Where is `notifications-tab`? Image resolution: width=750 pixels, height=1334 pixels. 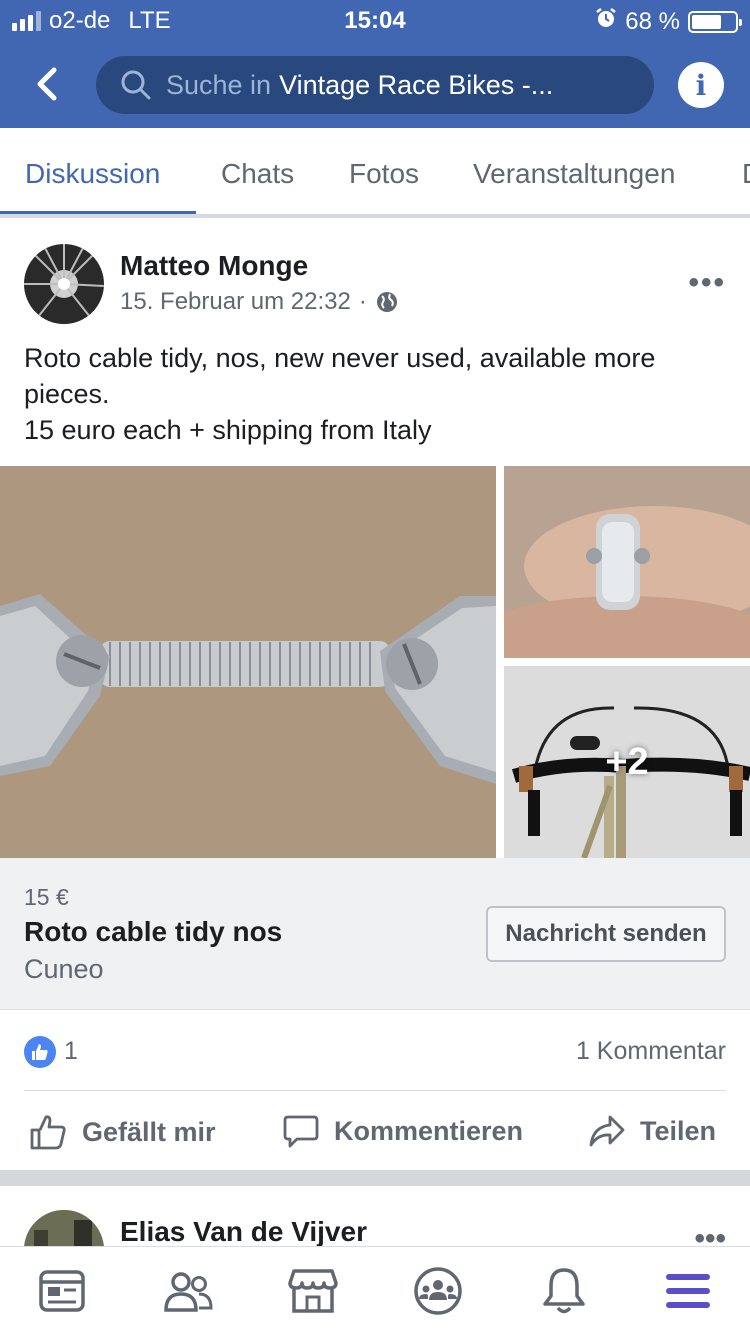
notifications-tab is located at coordinates (564, 1291).